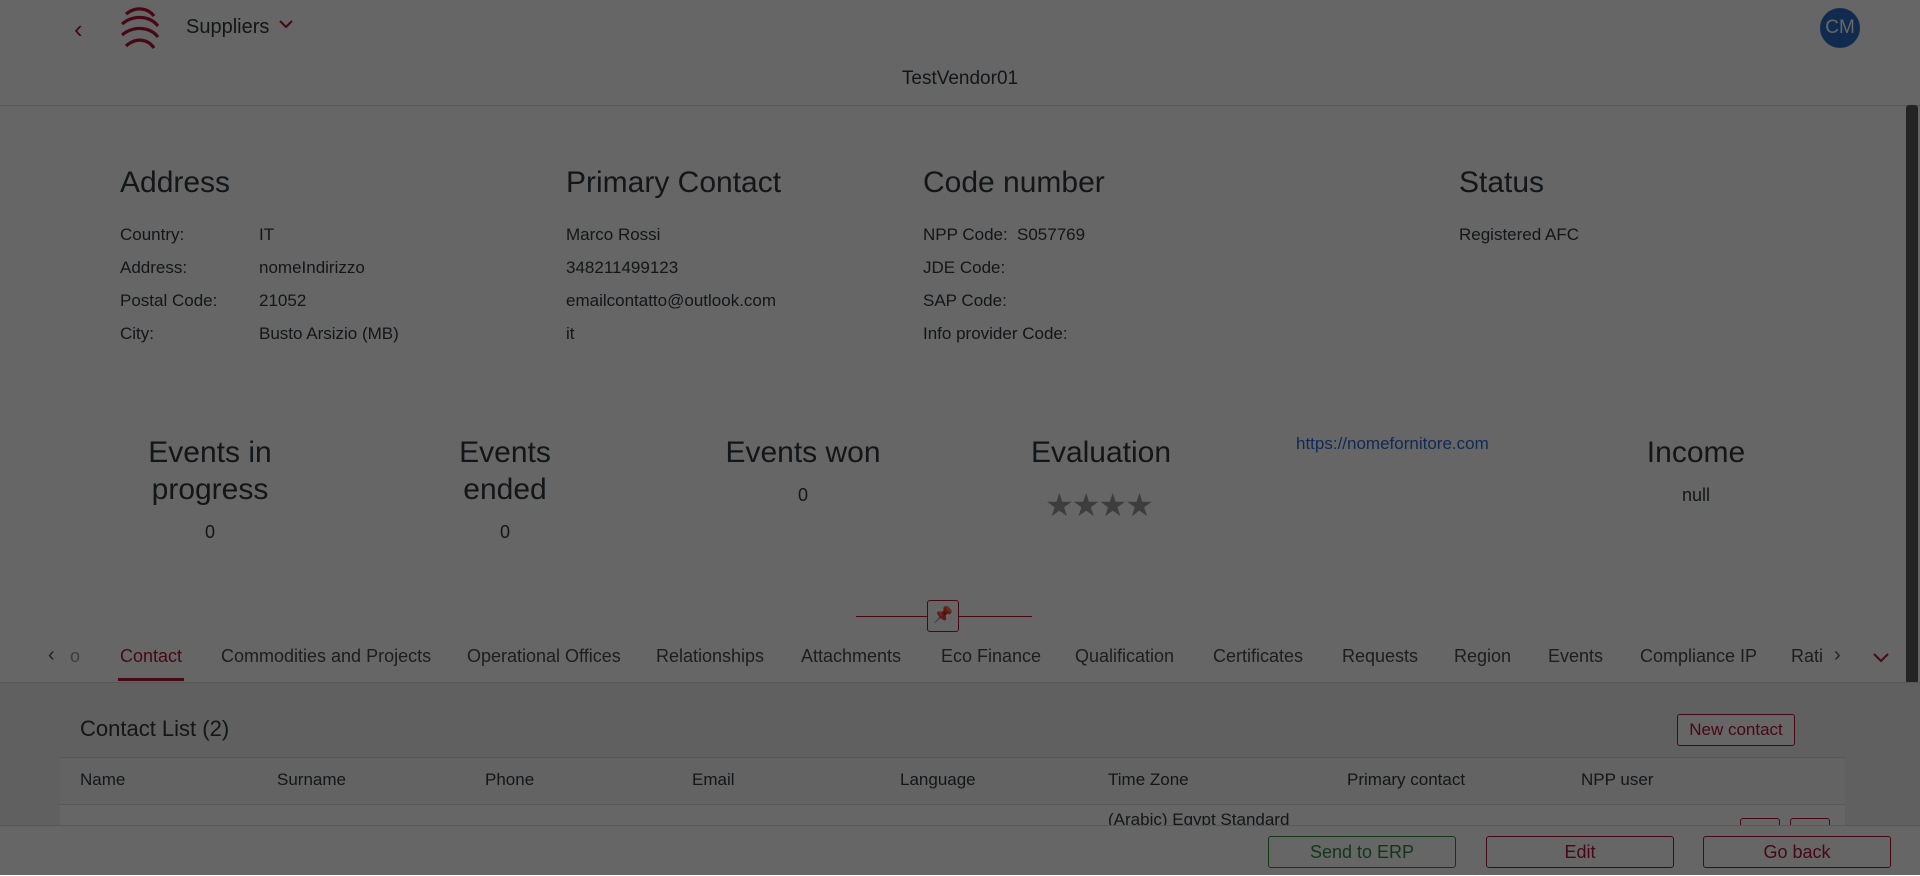 This screenshot has width=1920, height=876. What do you see at coordinates (505, 471) in the screenshot?
I see `kpi-title: Events ended` at bounding box center [505, 471].